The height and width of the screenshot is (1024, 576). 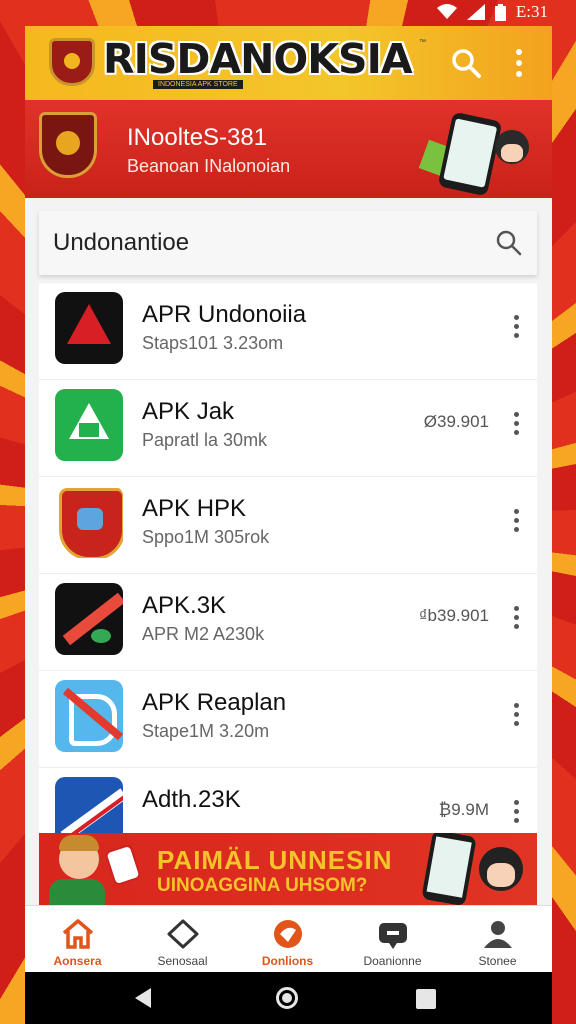 I want to click on app-icon-blue-a, so click(x=89, y=716).